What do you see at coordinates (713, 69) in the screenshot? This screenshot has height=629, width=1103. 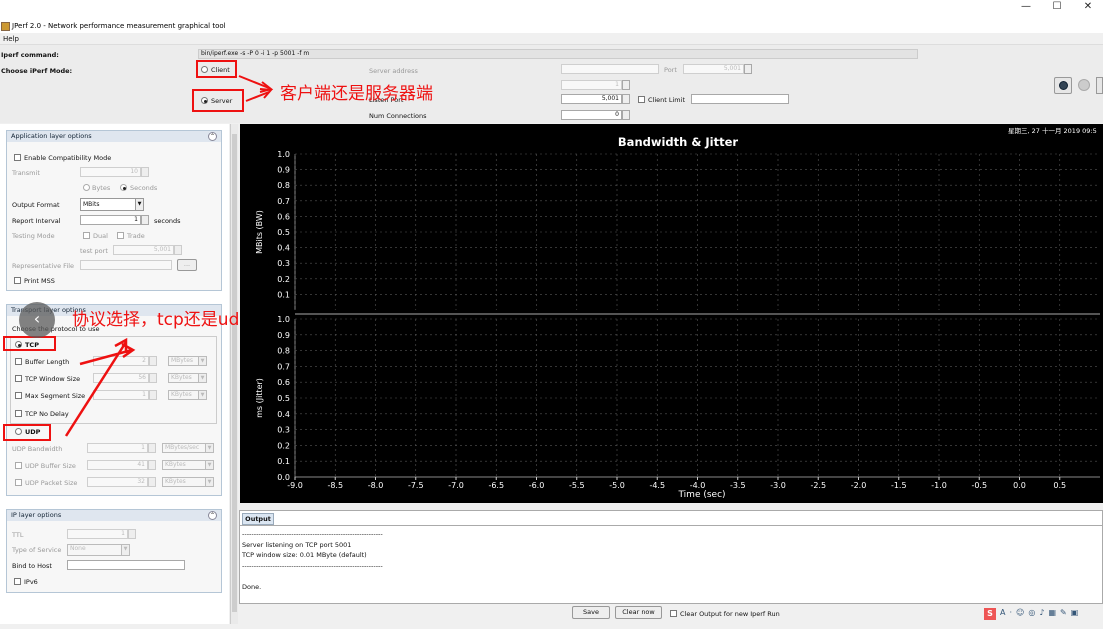 I see `port-input: 5,001` at bounding box center [713, 69].